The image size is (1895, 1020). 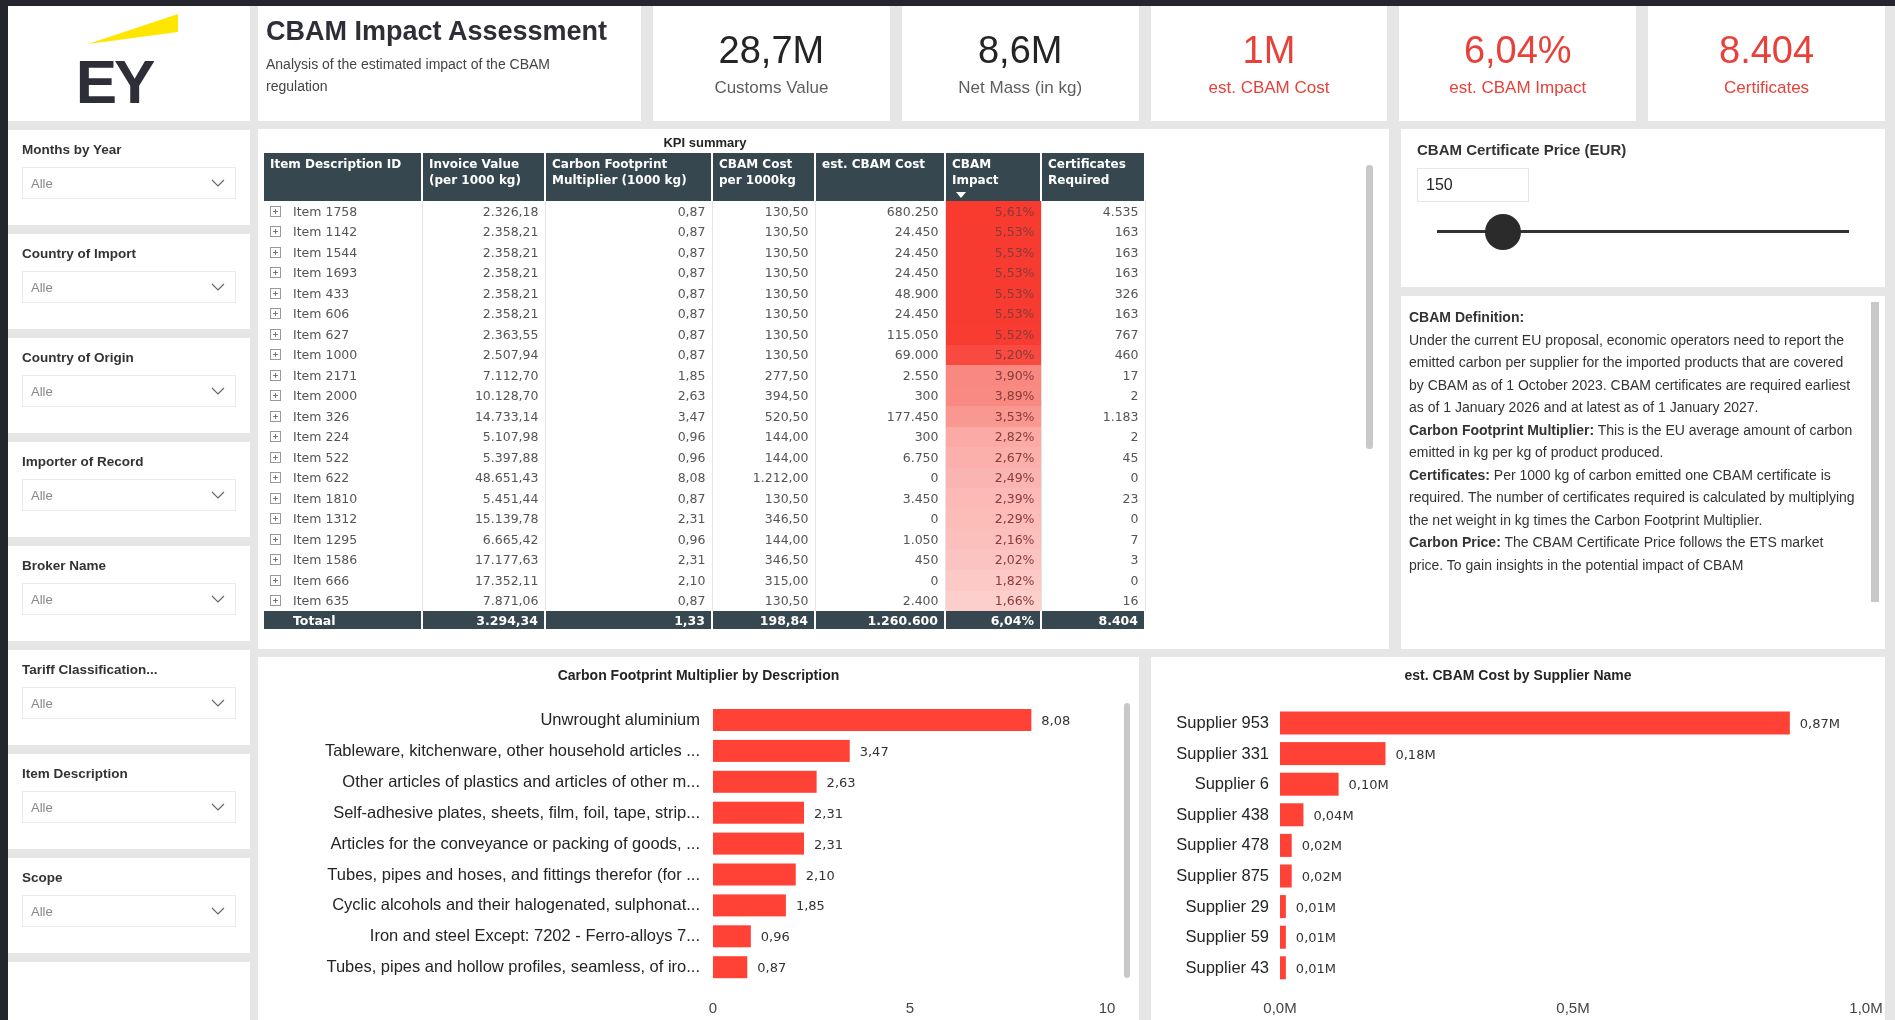 What do you see at coordinates (993, 293) in the screenshot?
I see `table-cell: 5,53%` at bounding box center [993, 293].